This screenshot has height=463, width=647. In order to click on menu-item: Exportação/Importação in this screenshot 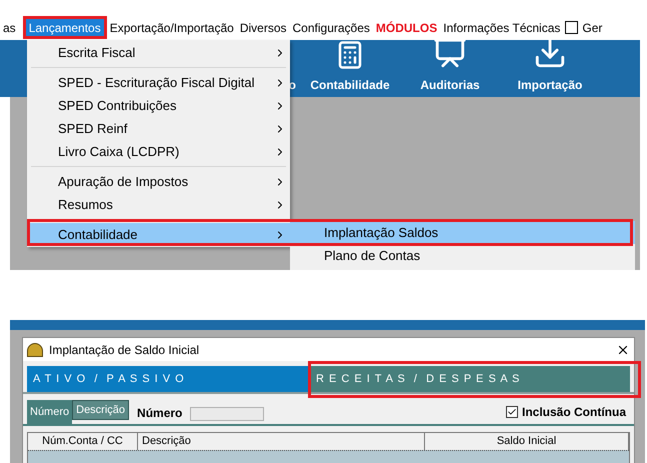, I will do `click(171, 27)`.